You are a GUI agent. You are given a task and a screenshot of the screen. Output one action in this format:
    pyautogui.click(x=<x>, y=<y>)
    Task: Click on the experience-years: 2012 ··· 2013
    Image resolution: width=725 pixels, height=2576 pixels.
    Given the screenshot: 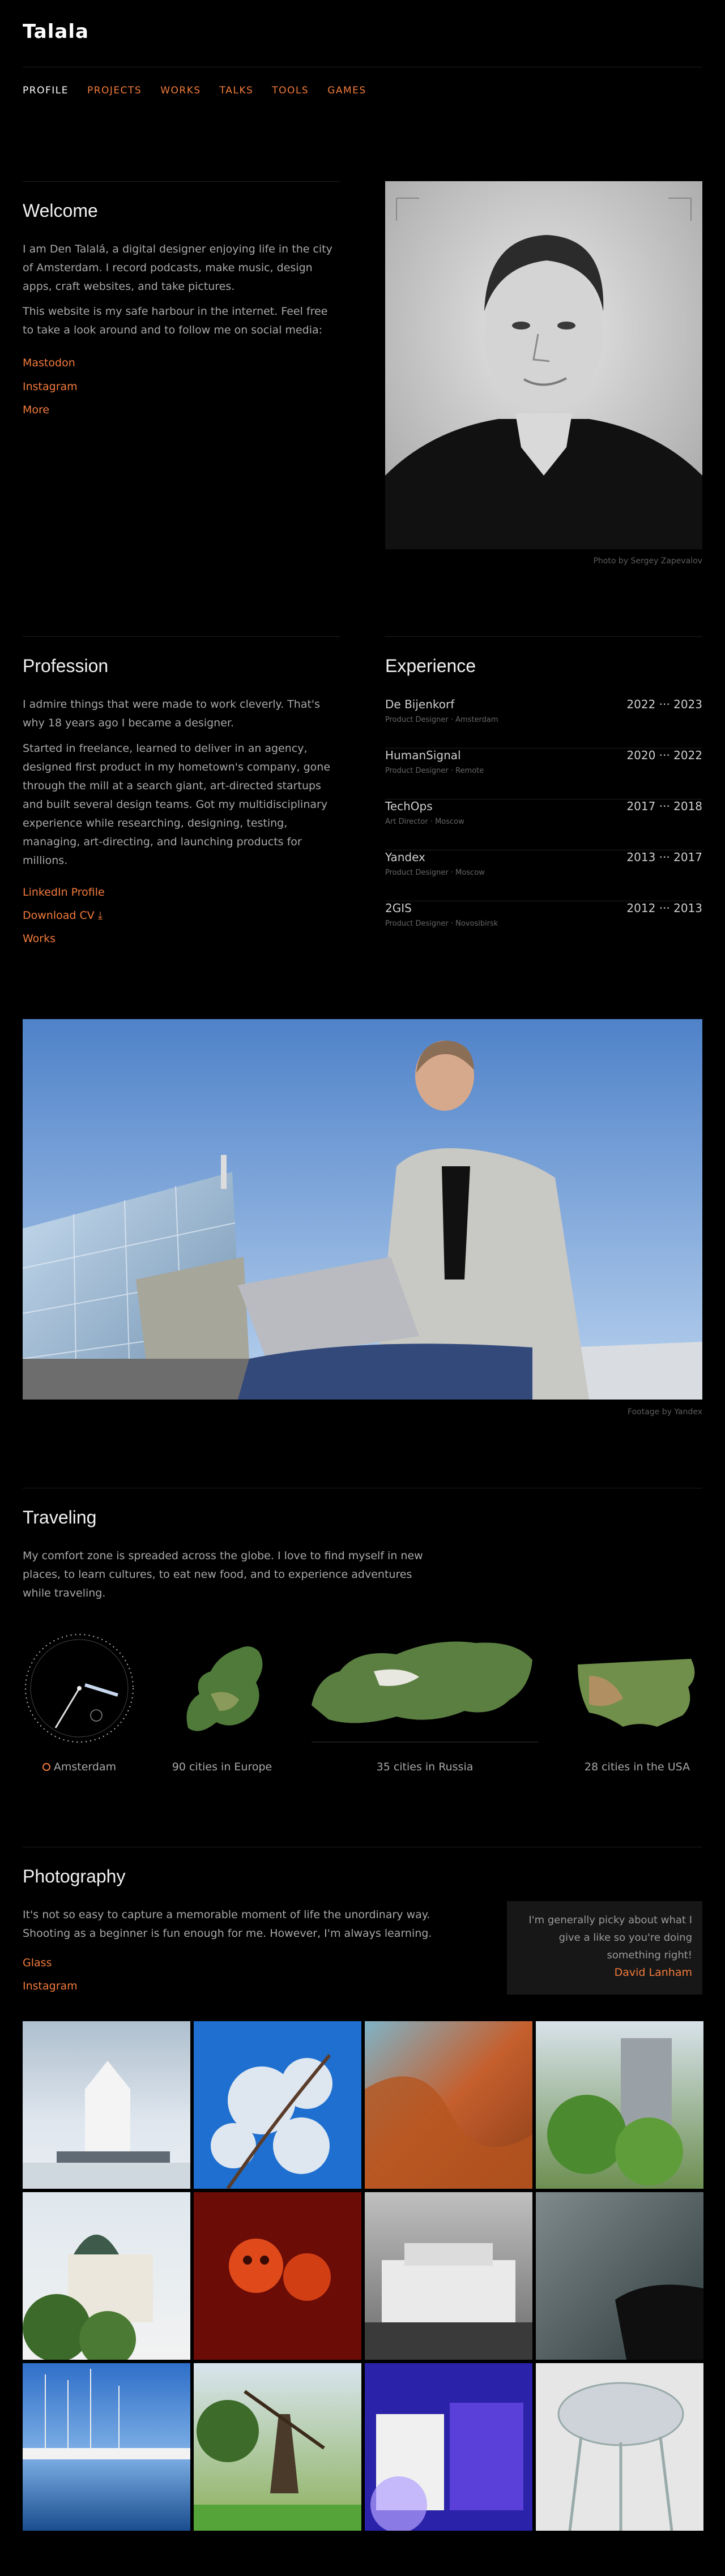 What is the action you would take?
    pyautogui.click(x=664, y=908)
    